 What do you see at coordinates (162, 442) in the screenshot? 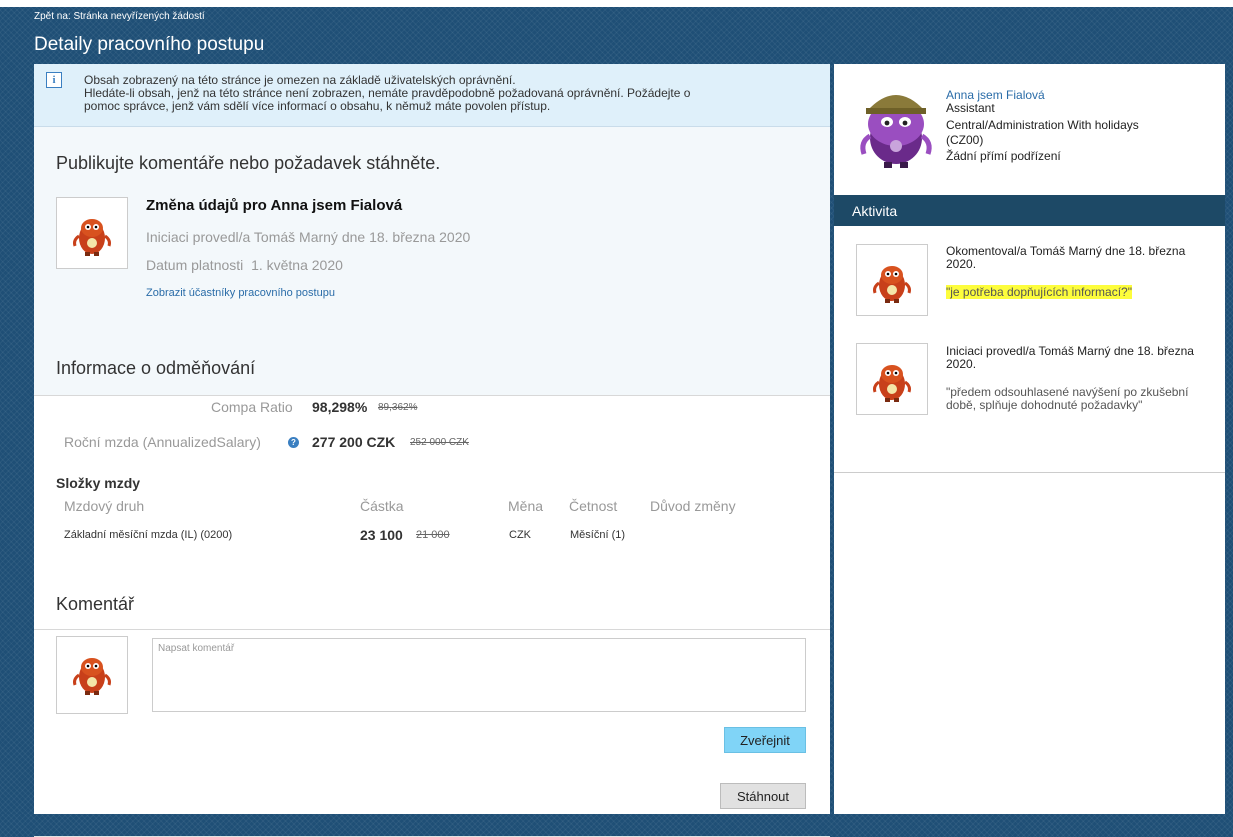
I see `annual-salary-label: Roční mzda (AnnualizedSalary)` at bounding box center [162, 442].